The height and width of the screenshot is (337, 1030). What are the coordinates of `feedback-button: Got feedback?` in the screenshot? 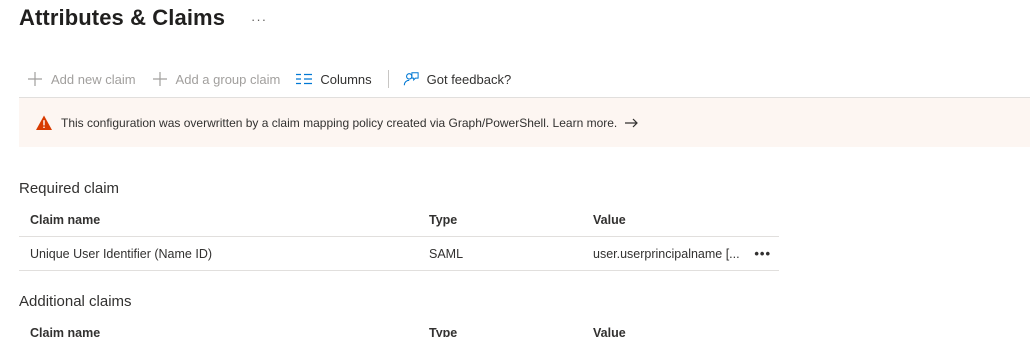 It's located at (457, 79).